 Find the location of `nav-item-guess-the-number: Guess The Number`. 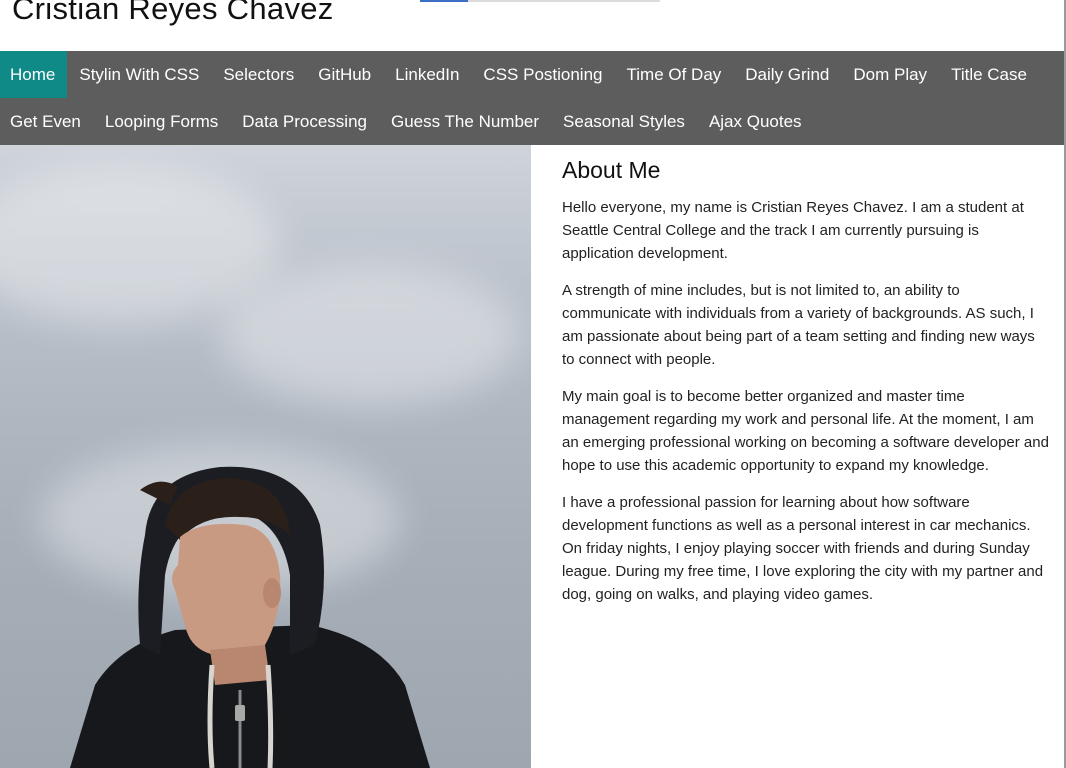

nav-item-guess-the-number: Guess The Number is located at coordinates (465, 121).